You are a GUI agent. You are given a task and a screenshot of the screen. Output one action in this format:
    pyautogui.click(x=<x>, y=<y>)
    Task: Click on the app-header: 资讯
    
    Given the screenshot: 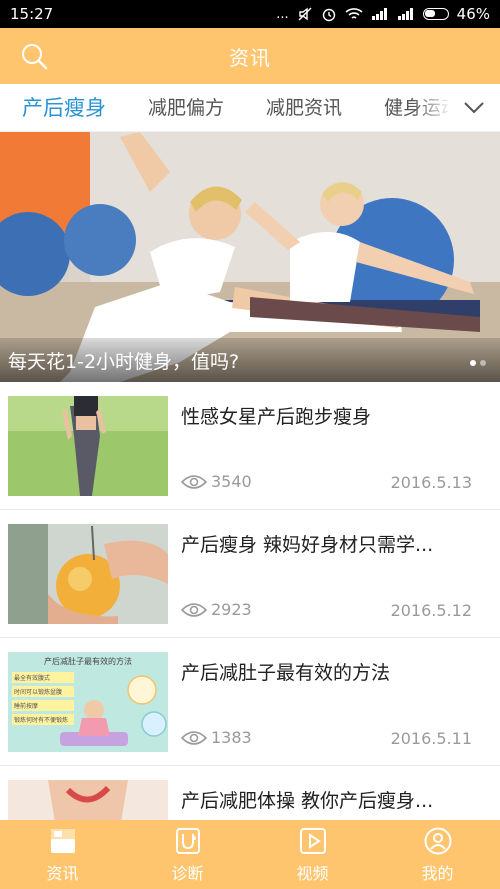 What is the action you would take?
    pyautogui.click(x=250, y=56)
    